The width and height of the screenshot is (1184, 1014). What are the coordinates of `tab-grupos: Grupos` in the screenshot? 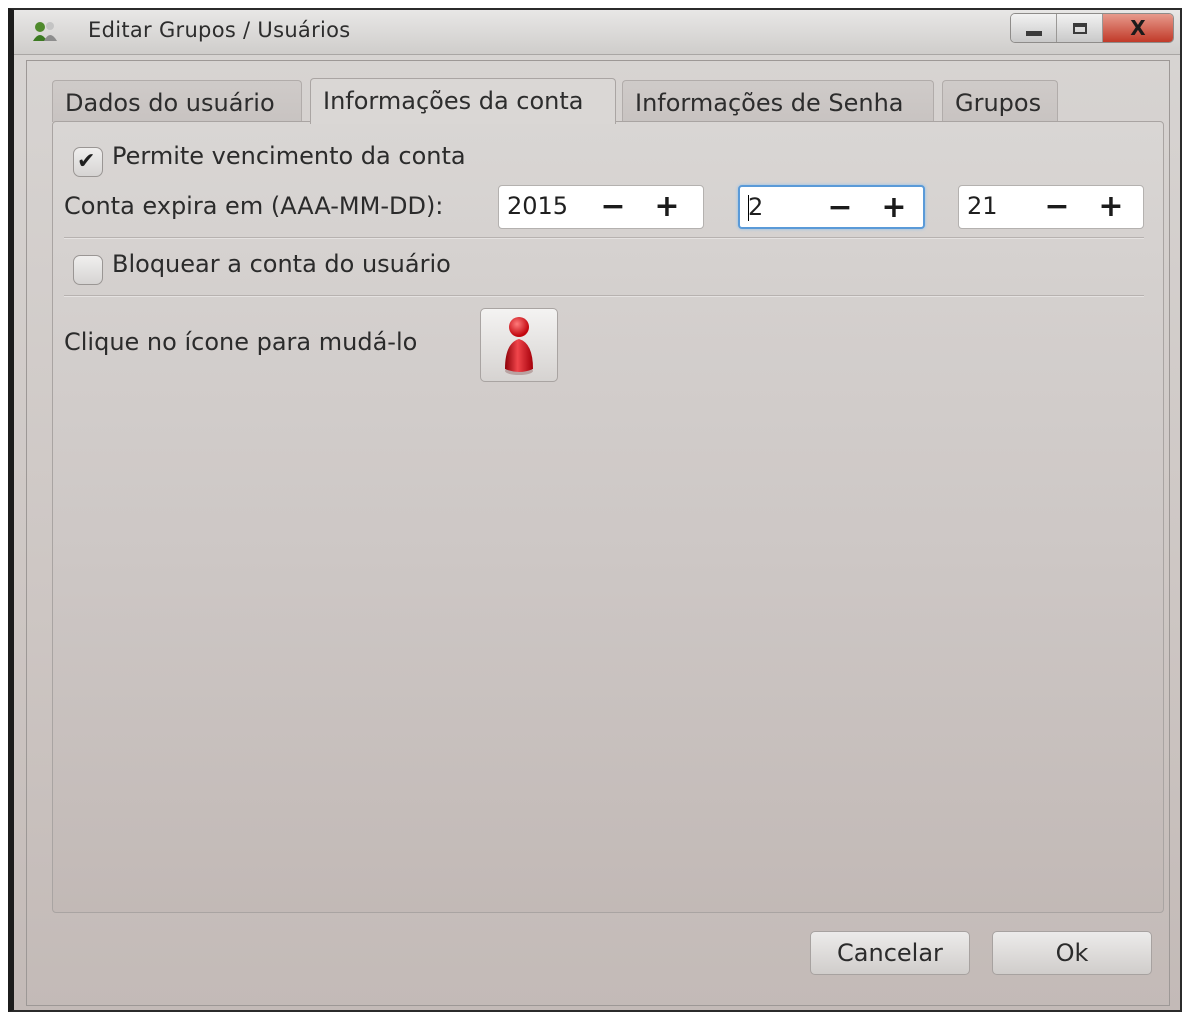 It's located at (1000, 101).